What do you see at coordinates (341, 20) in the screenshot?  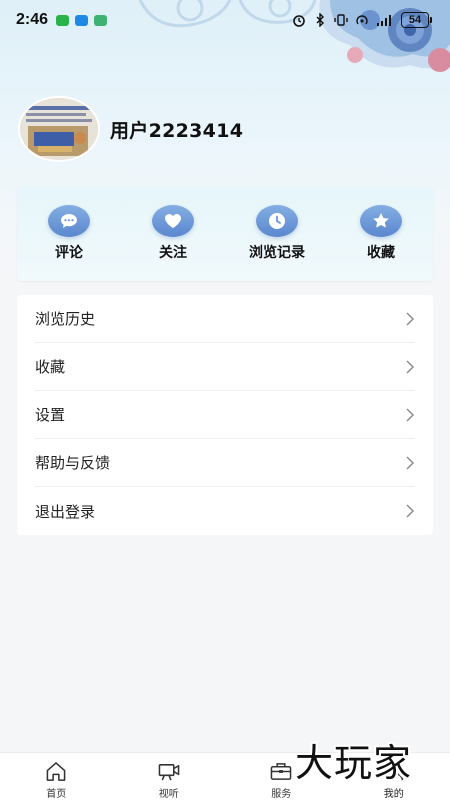 I see `vibrate-icon` at bounding box center [341, 20].